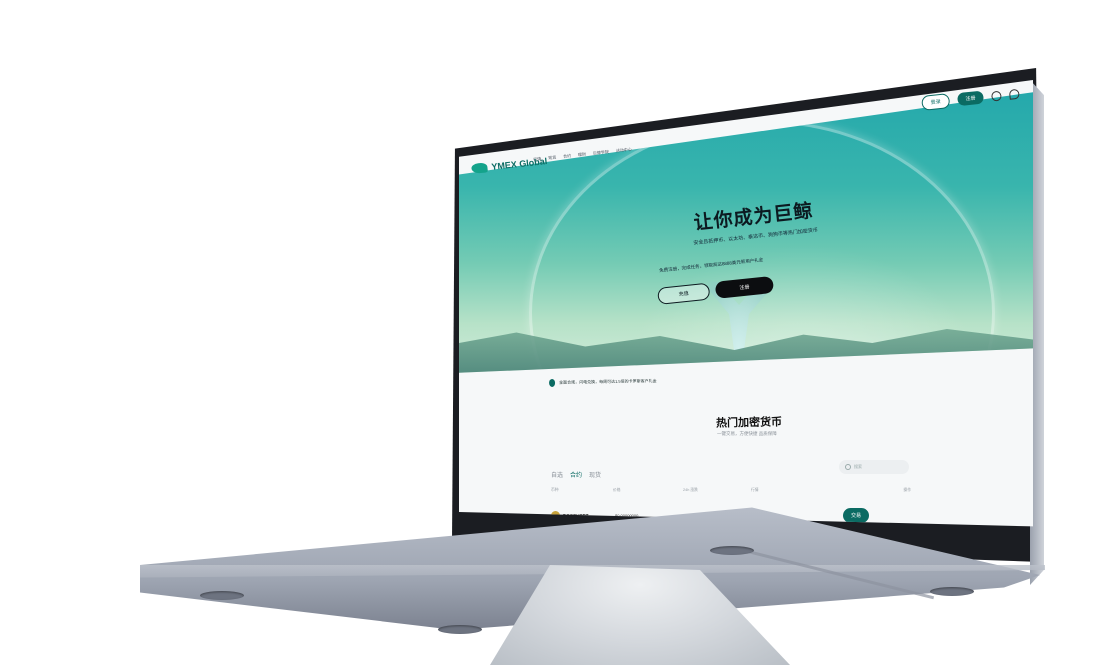 Image resolution: width=1120 pixels, height=665 pixels. I want to click on shield-icon, so click(552, 382).